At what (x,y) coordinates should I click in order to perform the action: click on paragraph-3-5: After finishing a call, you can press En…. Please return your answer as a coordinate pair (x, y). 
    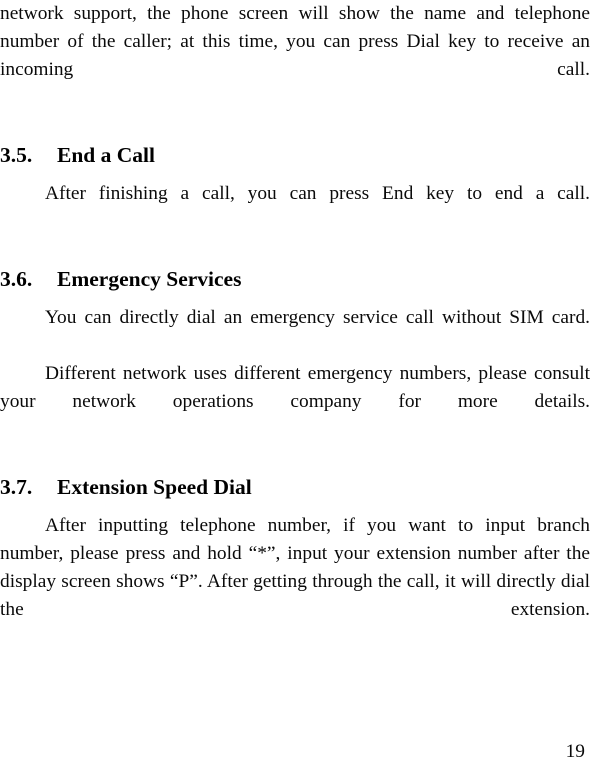
    Looking at the image, I should click on (317, 193).